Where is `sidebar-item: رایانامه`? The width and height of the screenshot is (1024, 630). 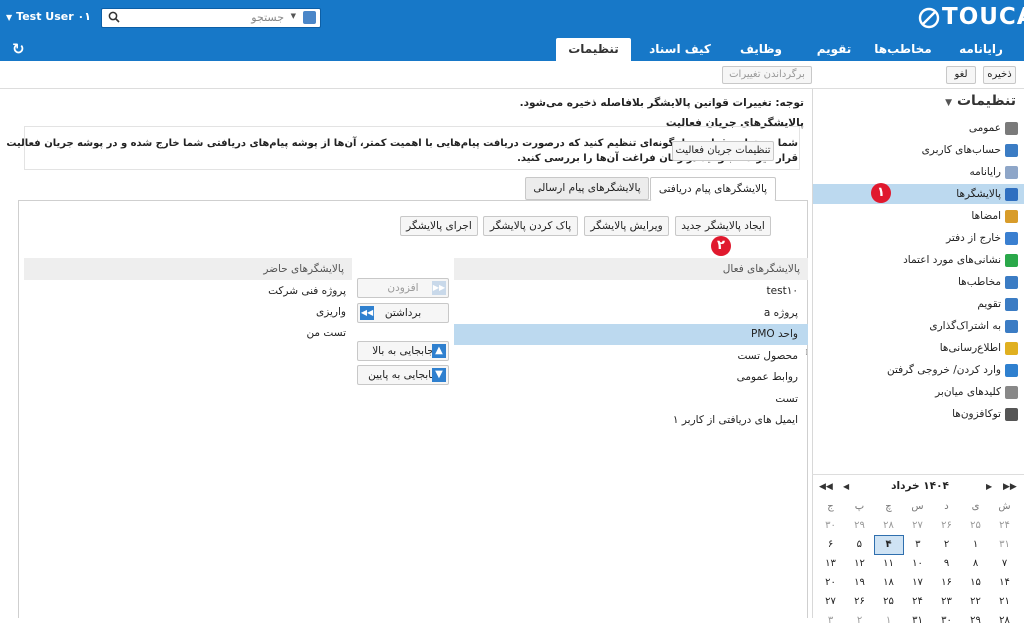 sidebar-item: رایانامه is located at coordinates (915, 172).